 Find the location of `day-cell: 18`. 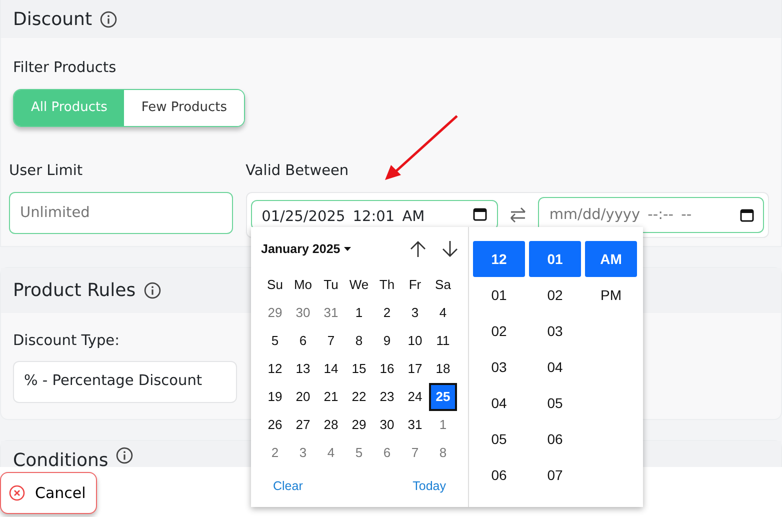

day-cell: 18 is located at coordinates (443, 369).